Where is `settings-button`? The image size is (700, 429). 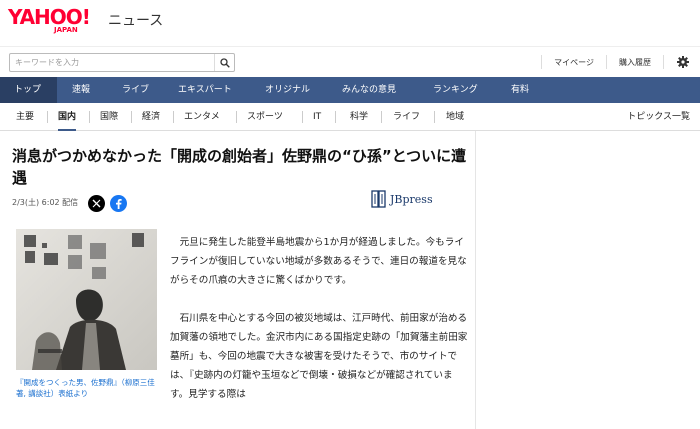 settings-button is located at coordinates (683, 62).